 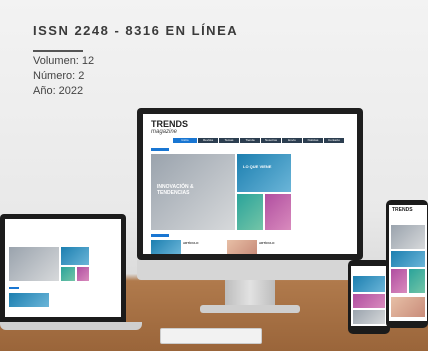 I want to click on monitor-stand, so click(x=250, y=294).